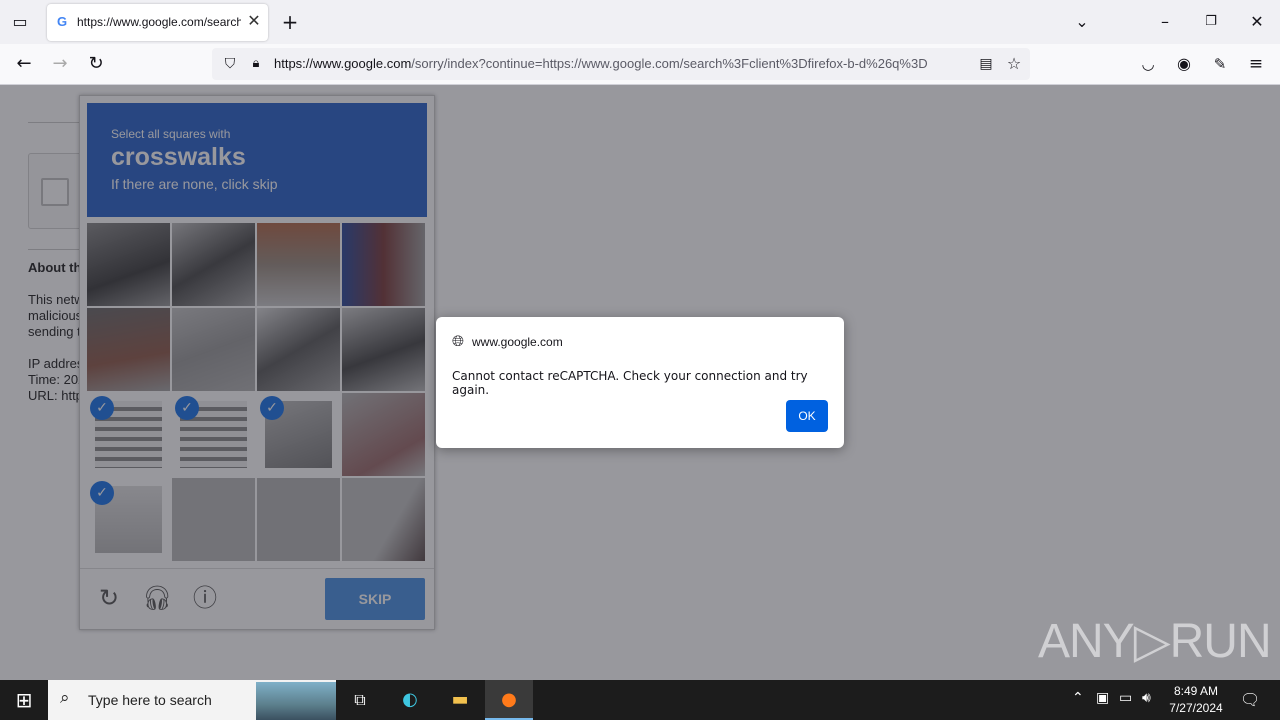 The height and width of the screenshot is (720, 1280). Describe the element at coordinates (60, 64) in the screenshot. I see `forward-arrow-icon: →` at that location.